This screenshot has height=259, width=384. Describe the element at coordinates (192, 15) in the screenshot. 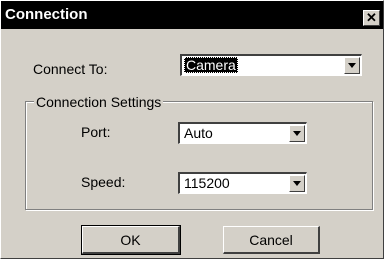

I see `title-bar: Connection ✕` at that location.